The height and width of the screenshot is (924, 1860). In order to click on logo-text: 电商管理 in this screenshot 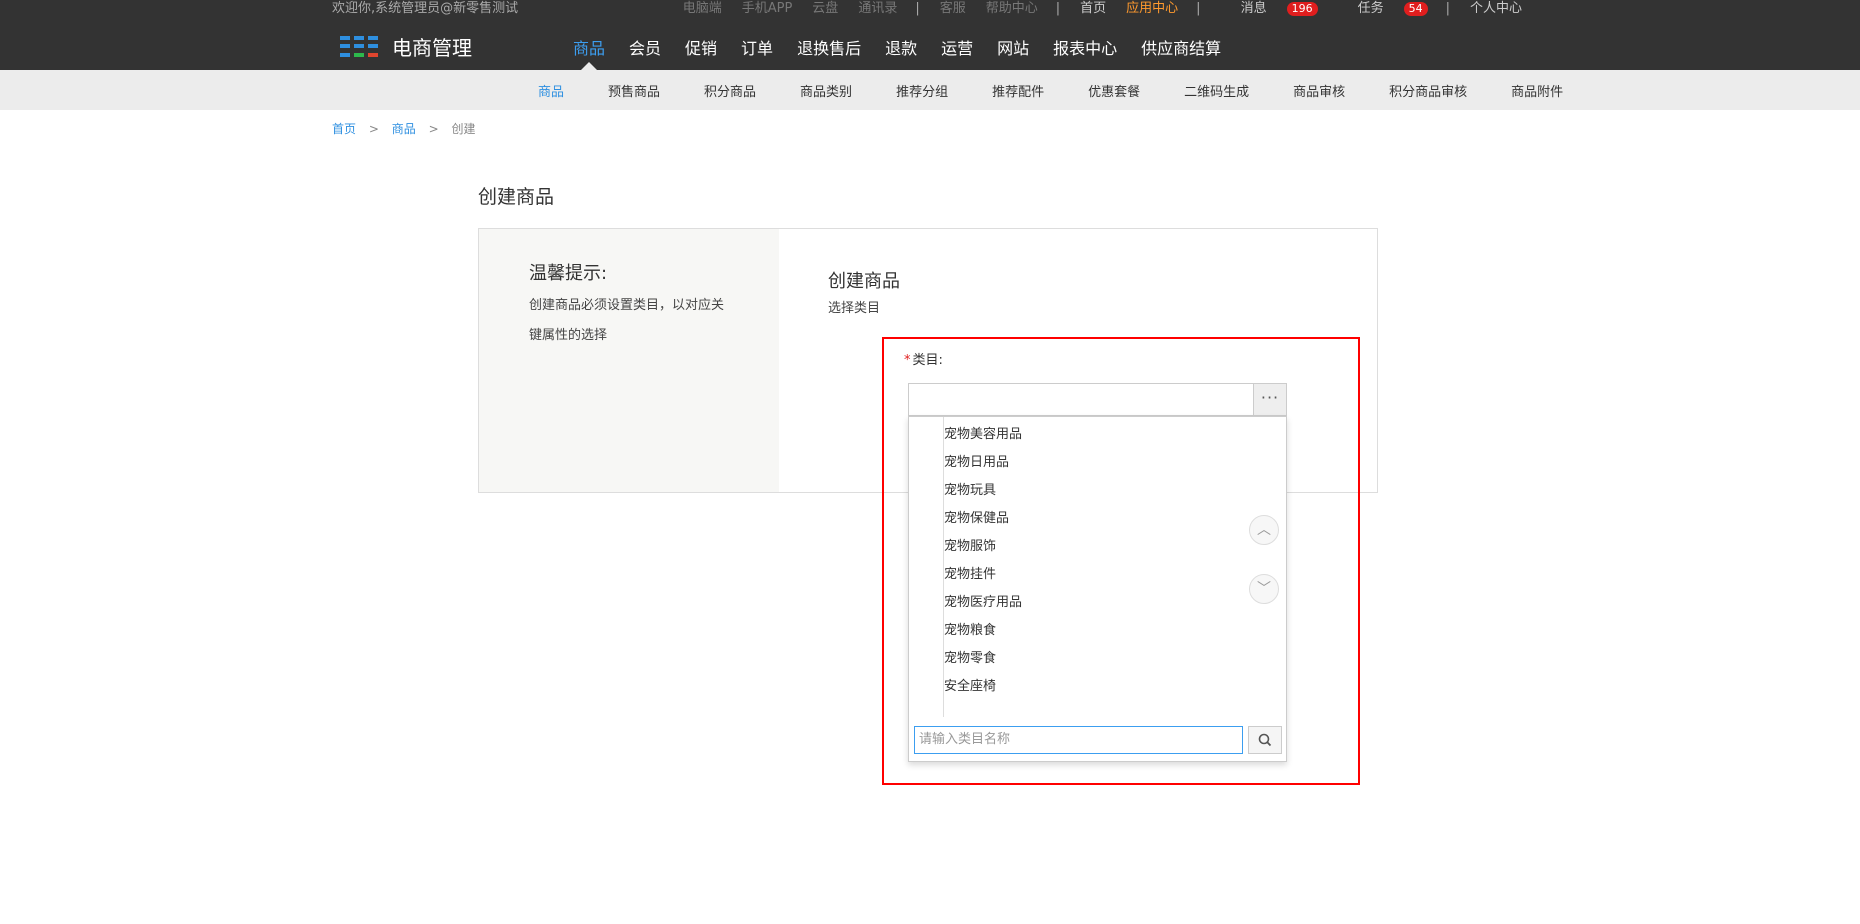, I will do `click(432, 48)`.